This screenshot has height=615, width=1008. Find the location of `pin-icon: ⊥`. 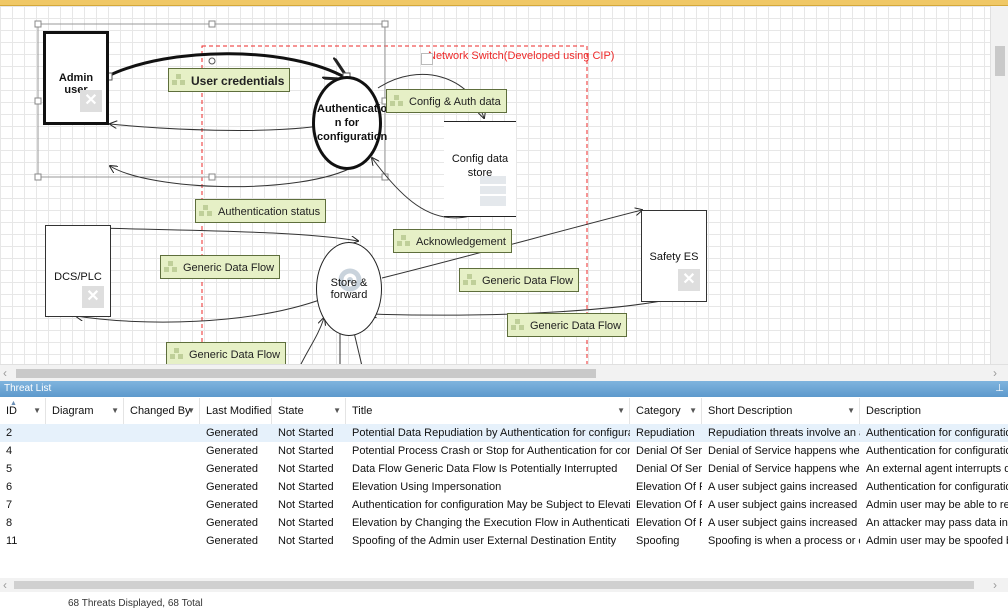

pin-icon: ⊥ is located at coordinates (999, 389).